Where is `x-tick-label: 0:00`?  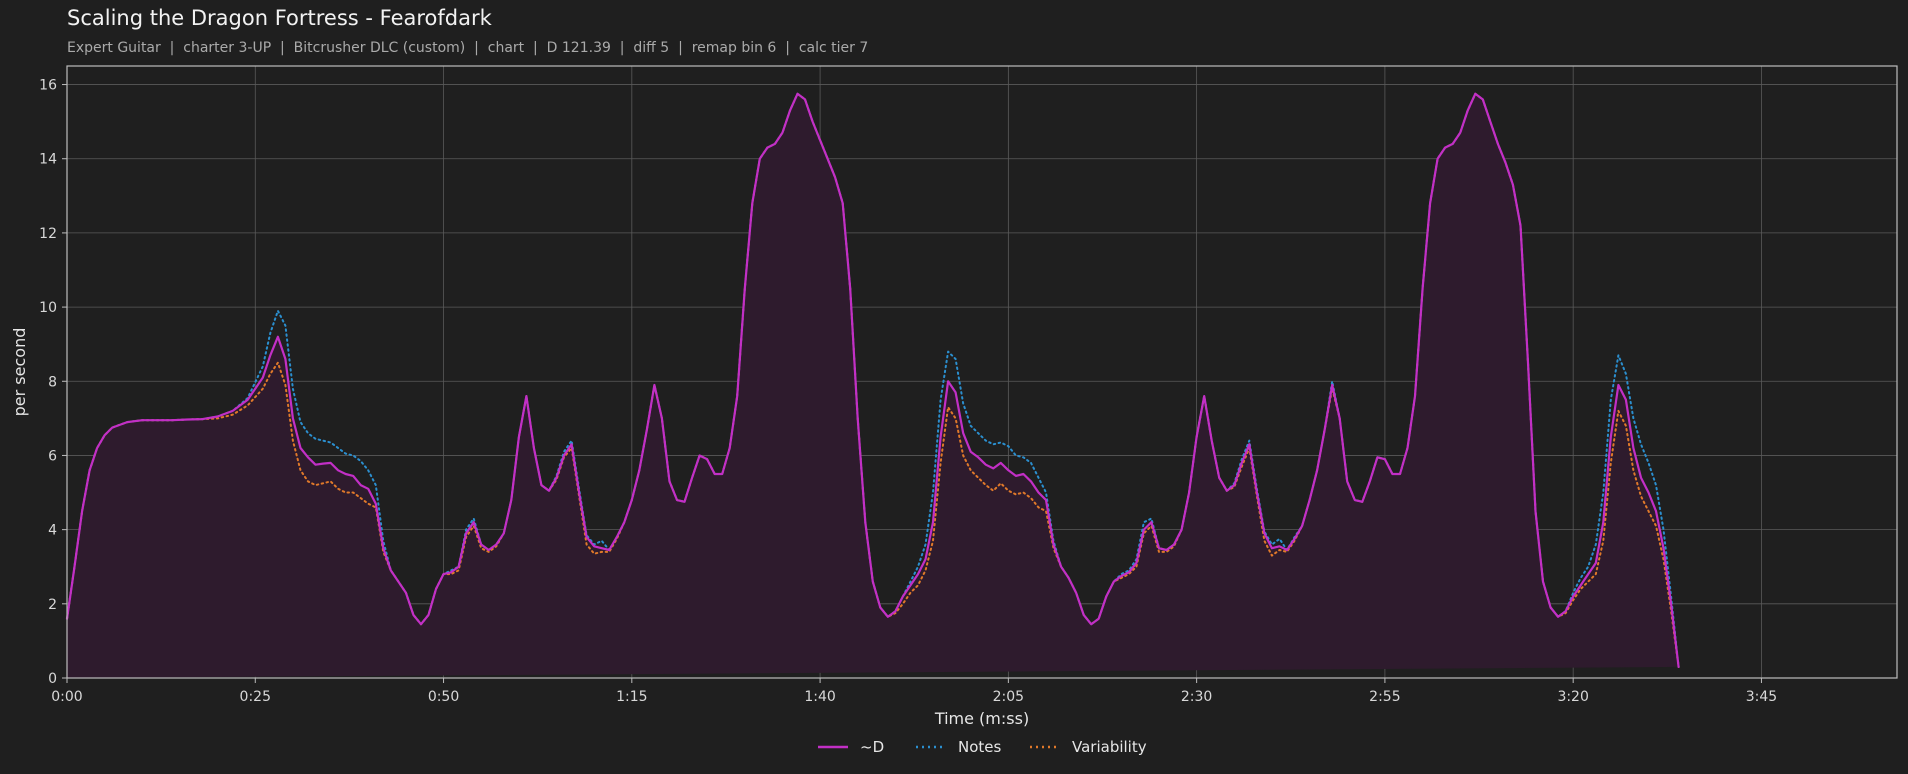 x-tick-label: 0:00 is located at coordinates (66, 697).